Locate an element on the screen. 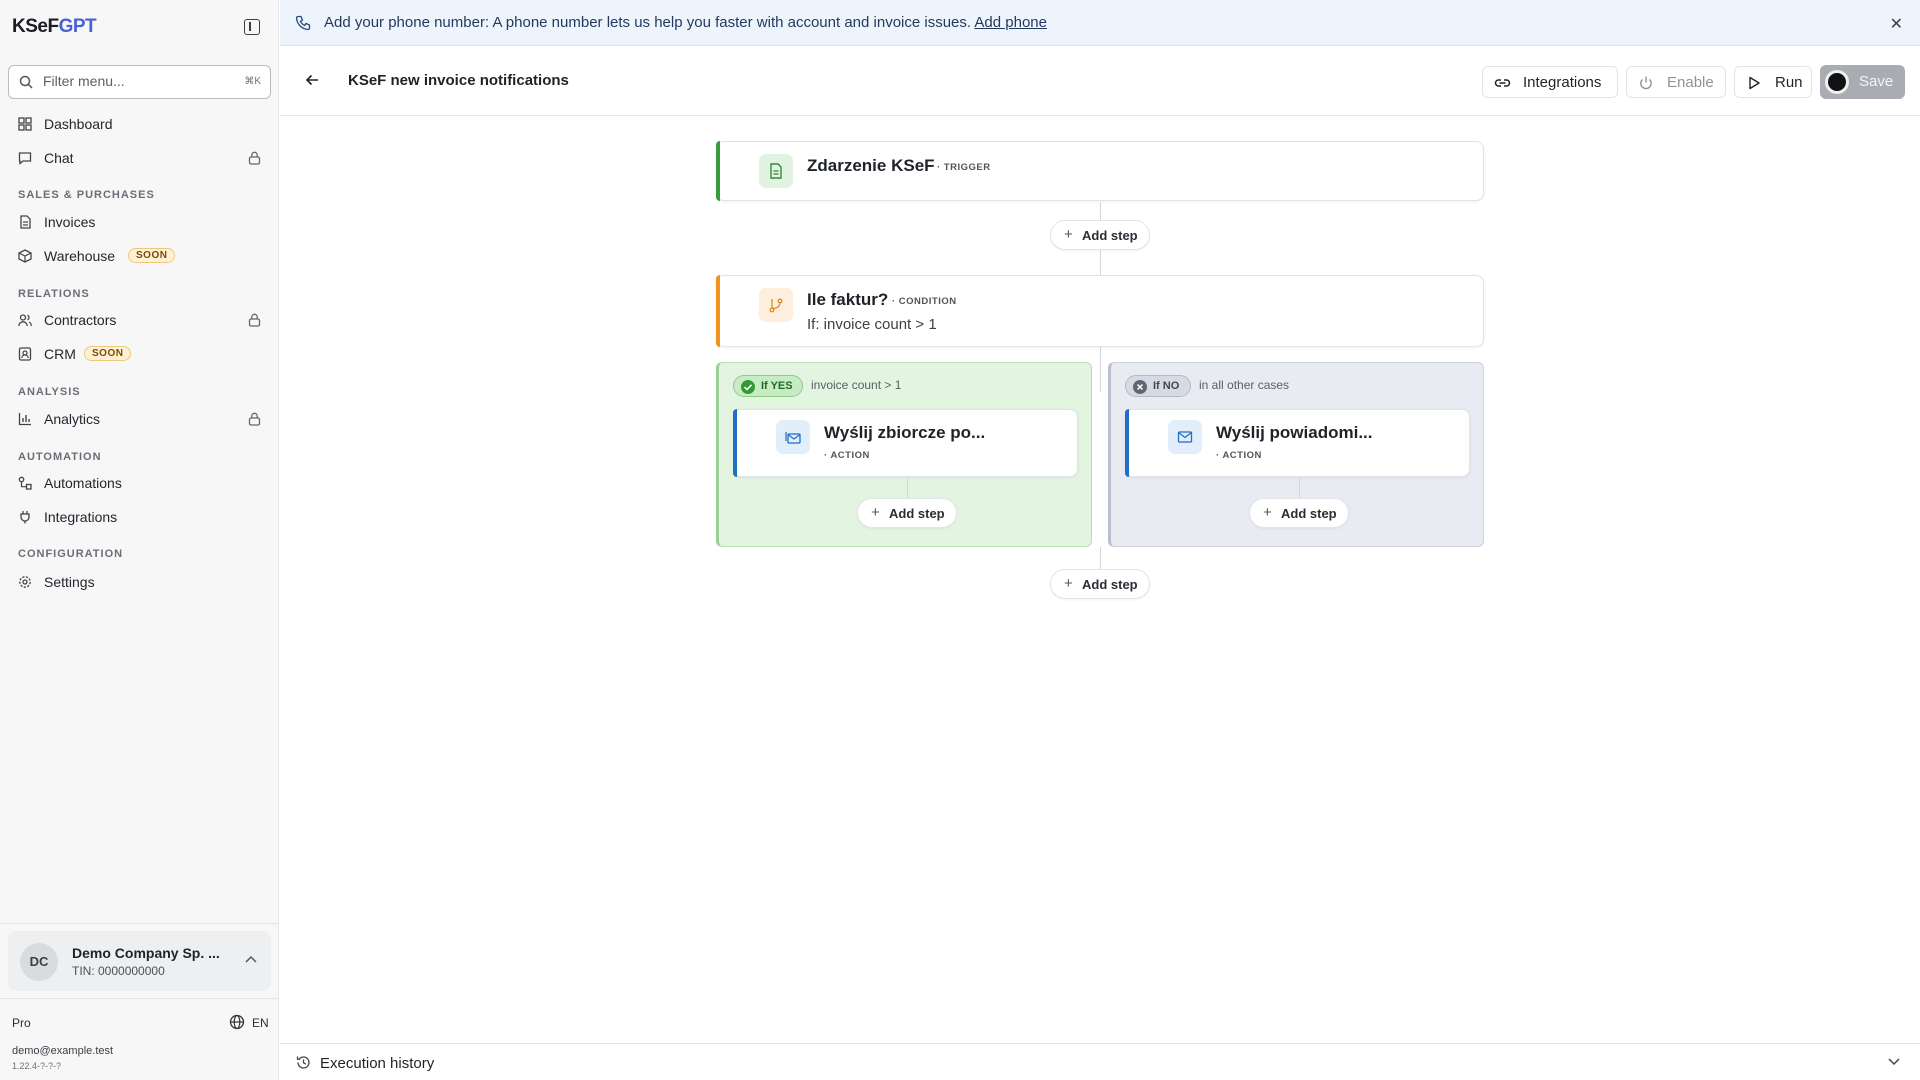 This screenshot has height=1080, width=1920. sidebar-item-contractors: Contractors is located at coordinates (139, 320).